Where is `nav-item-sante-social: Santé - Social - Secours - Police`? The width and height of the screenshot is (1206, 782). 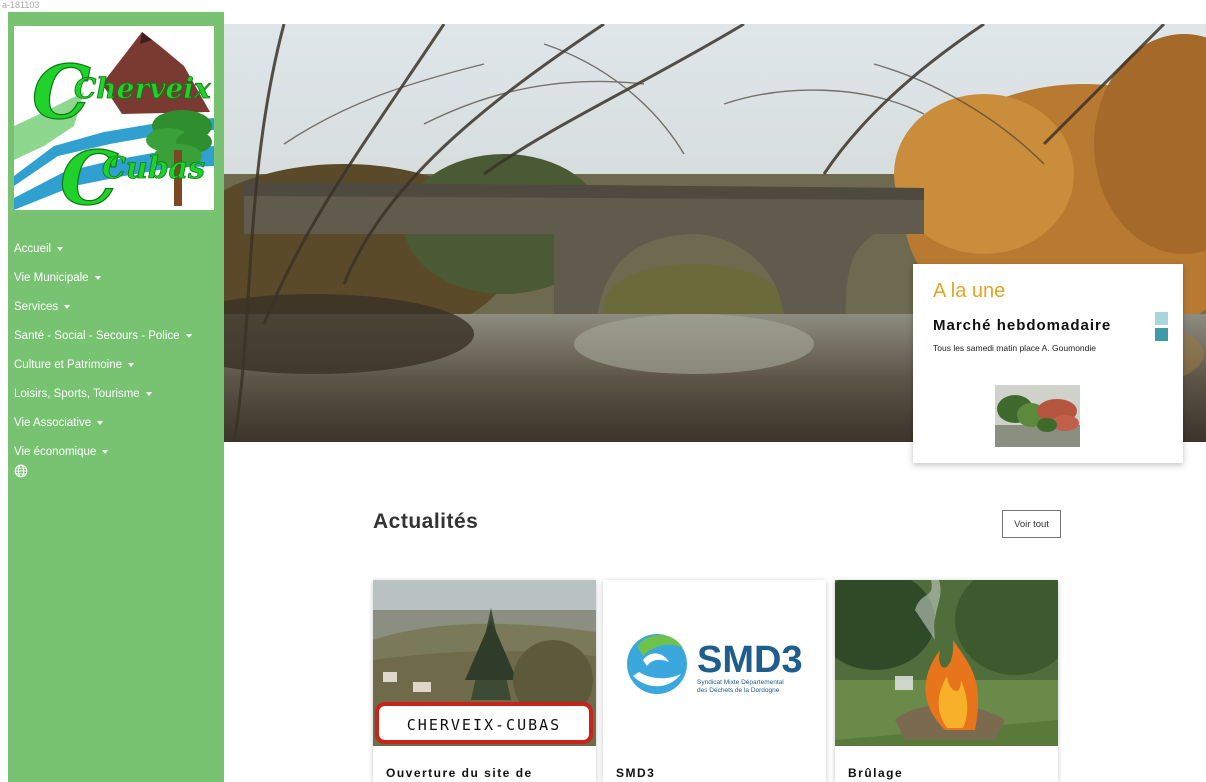 nav-item-sante-social: Santé - Social - Secours - Police is located at coordinates (103, 335).